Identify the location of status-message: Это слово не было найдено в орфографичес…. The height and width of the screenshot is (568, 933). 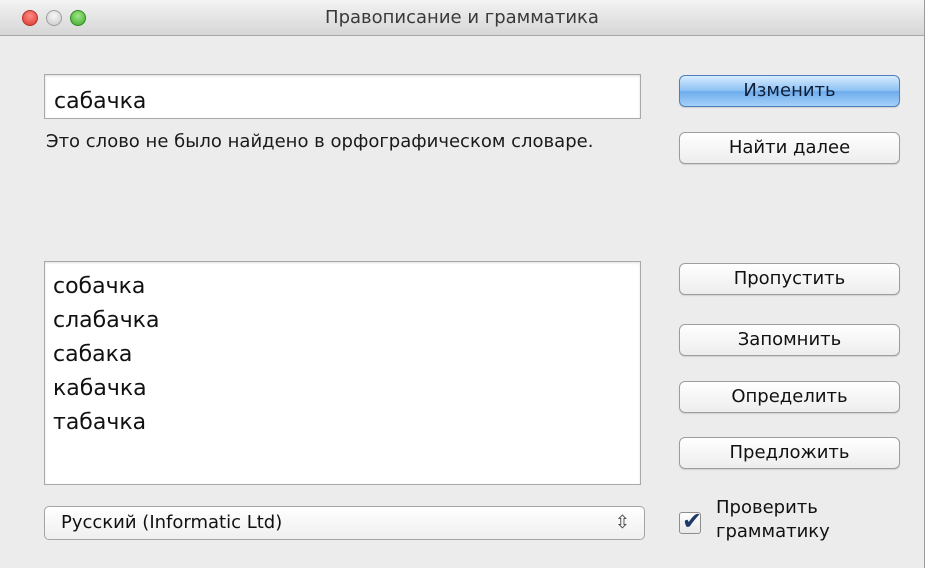
(320, 141).